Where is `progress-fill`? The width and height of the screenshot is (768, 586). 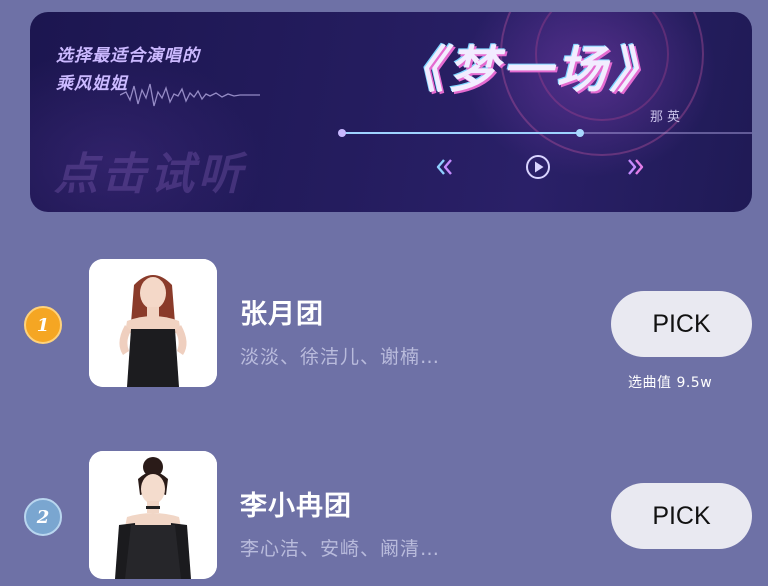 progress-fill is located at coordinates (461, 133).